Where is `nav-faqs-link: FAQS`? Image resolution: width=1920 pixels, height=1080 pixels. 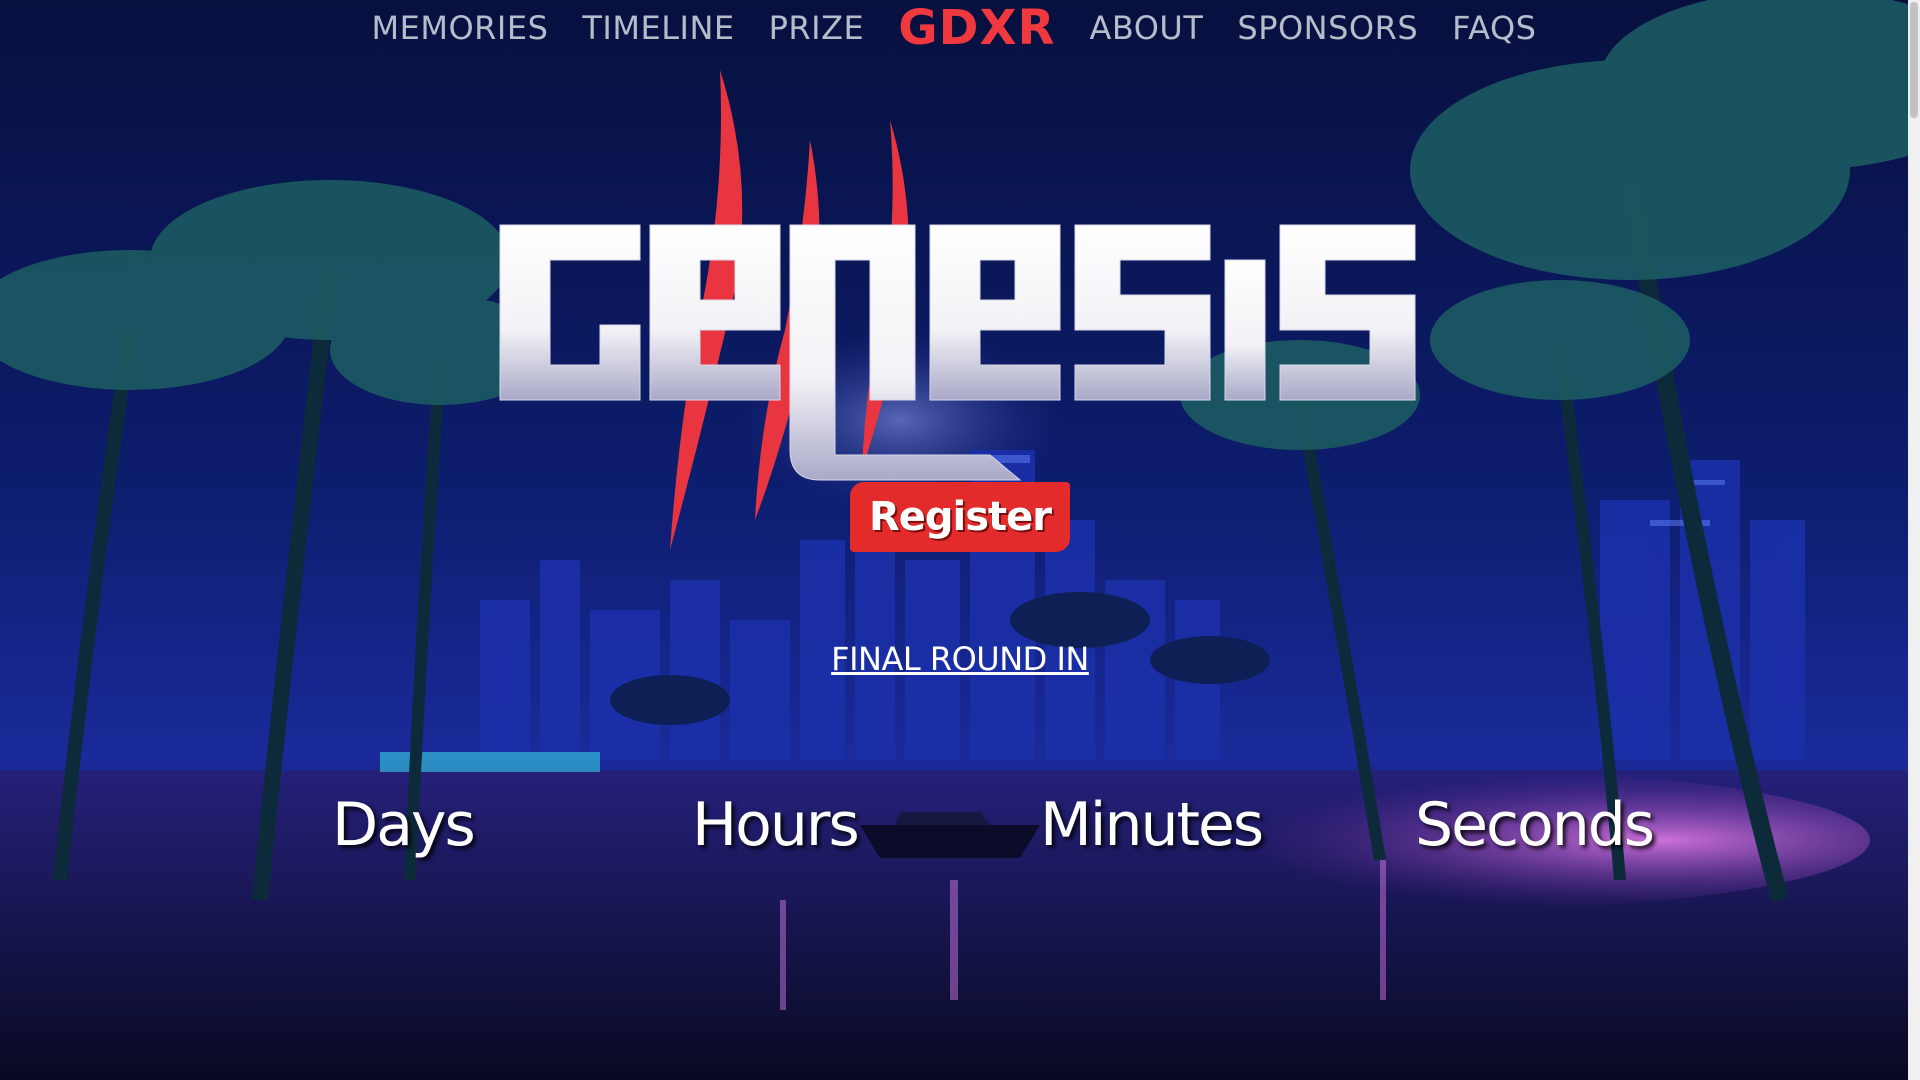 nav-faqs-link: FAQS is located at coordinates (1494, 28).